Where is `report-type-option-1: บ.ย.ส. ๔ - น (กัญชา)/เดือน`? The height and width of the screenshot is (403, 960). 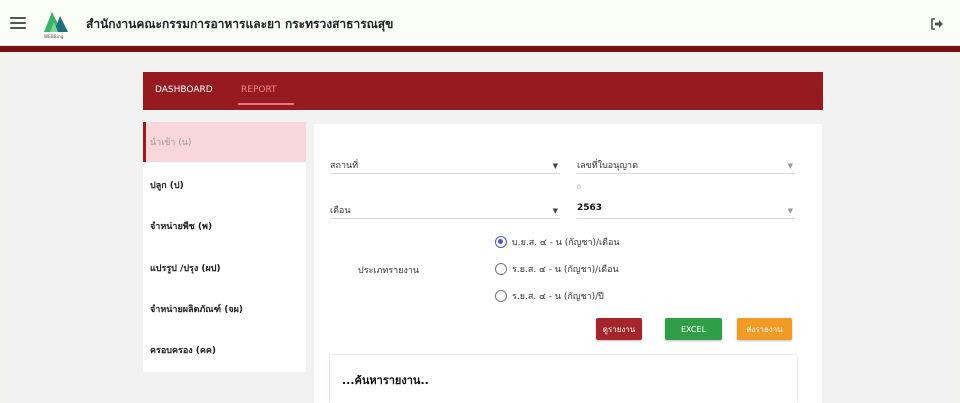
report-type-option-1: บ.ย.ส. ๔ - น (กัญชา)/เดือน is located at coordinates (557, 242).